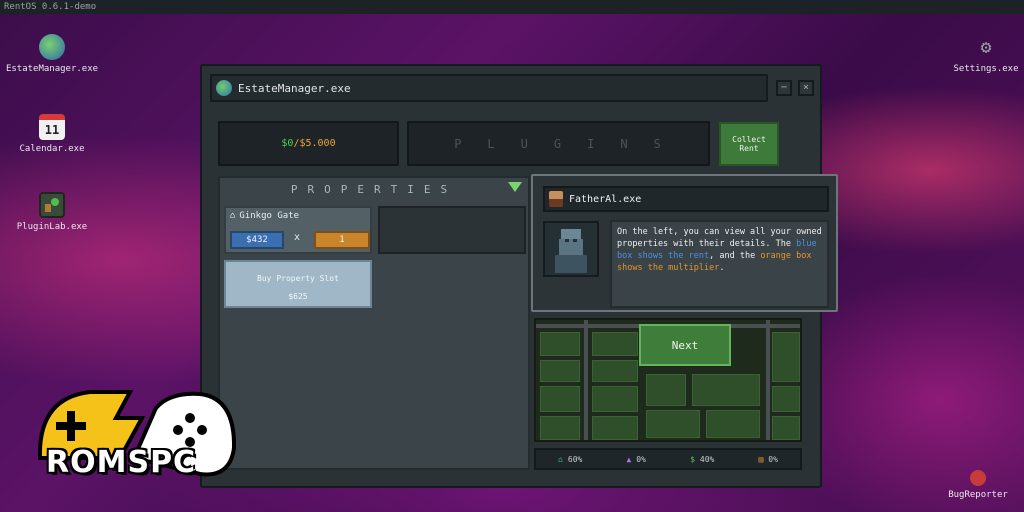 This screenshot has width=1024, height=512. I want to click on logo-text: ROMSPC, so click(121, 462).